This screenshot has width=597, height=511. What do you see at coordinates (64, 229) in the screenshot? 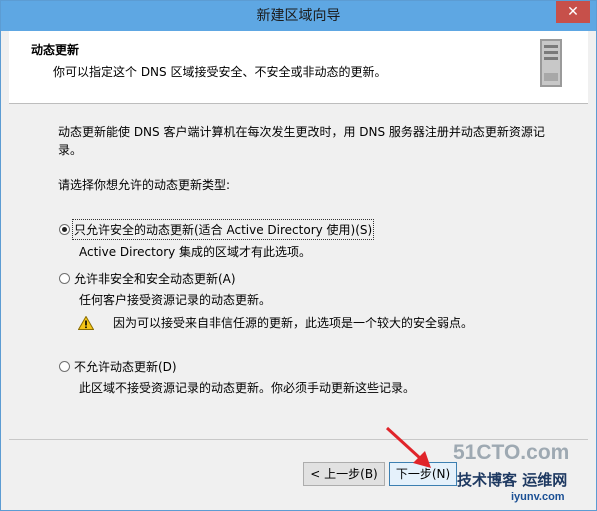
I see `radio-secure-only` at bounding box center [64, 229].